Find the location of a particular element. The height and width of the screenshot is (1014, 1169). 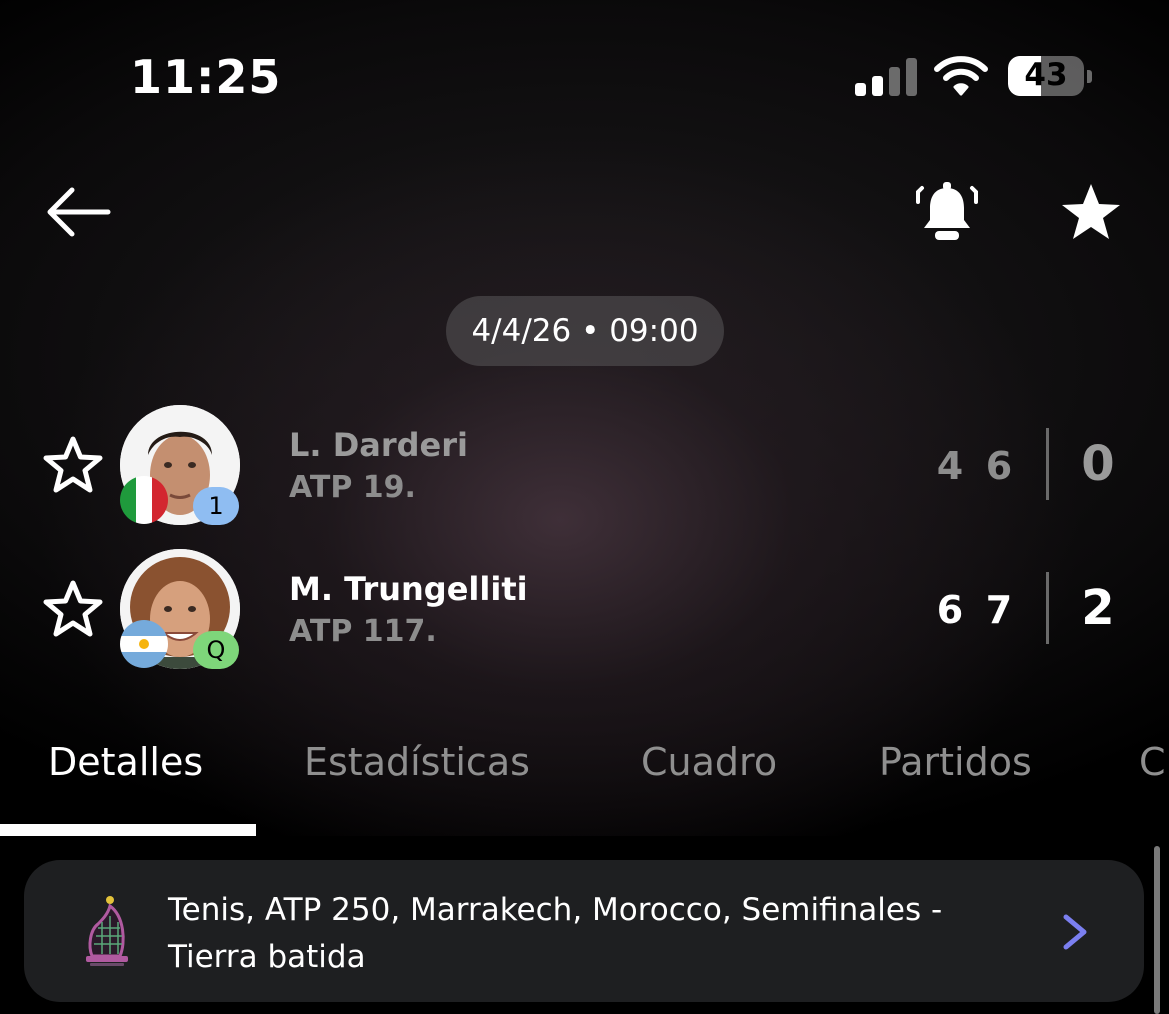

player-rank: ATP 117. is located at coordinates (363, 631).